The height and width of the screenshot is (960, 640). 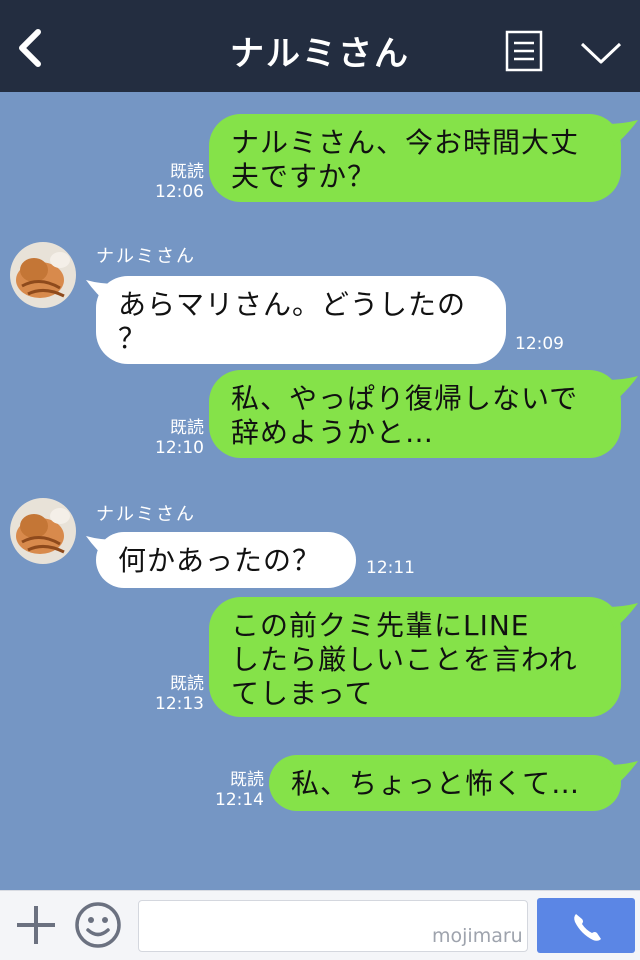 What do you see at coordinates (477, 936) in the screenshot?
I see `watermark: mojimaru` at bounding box center [477, 936].